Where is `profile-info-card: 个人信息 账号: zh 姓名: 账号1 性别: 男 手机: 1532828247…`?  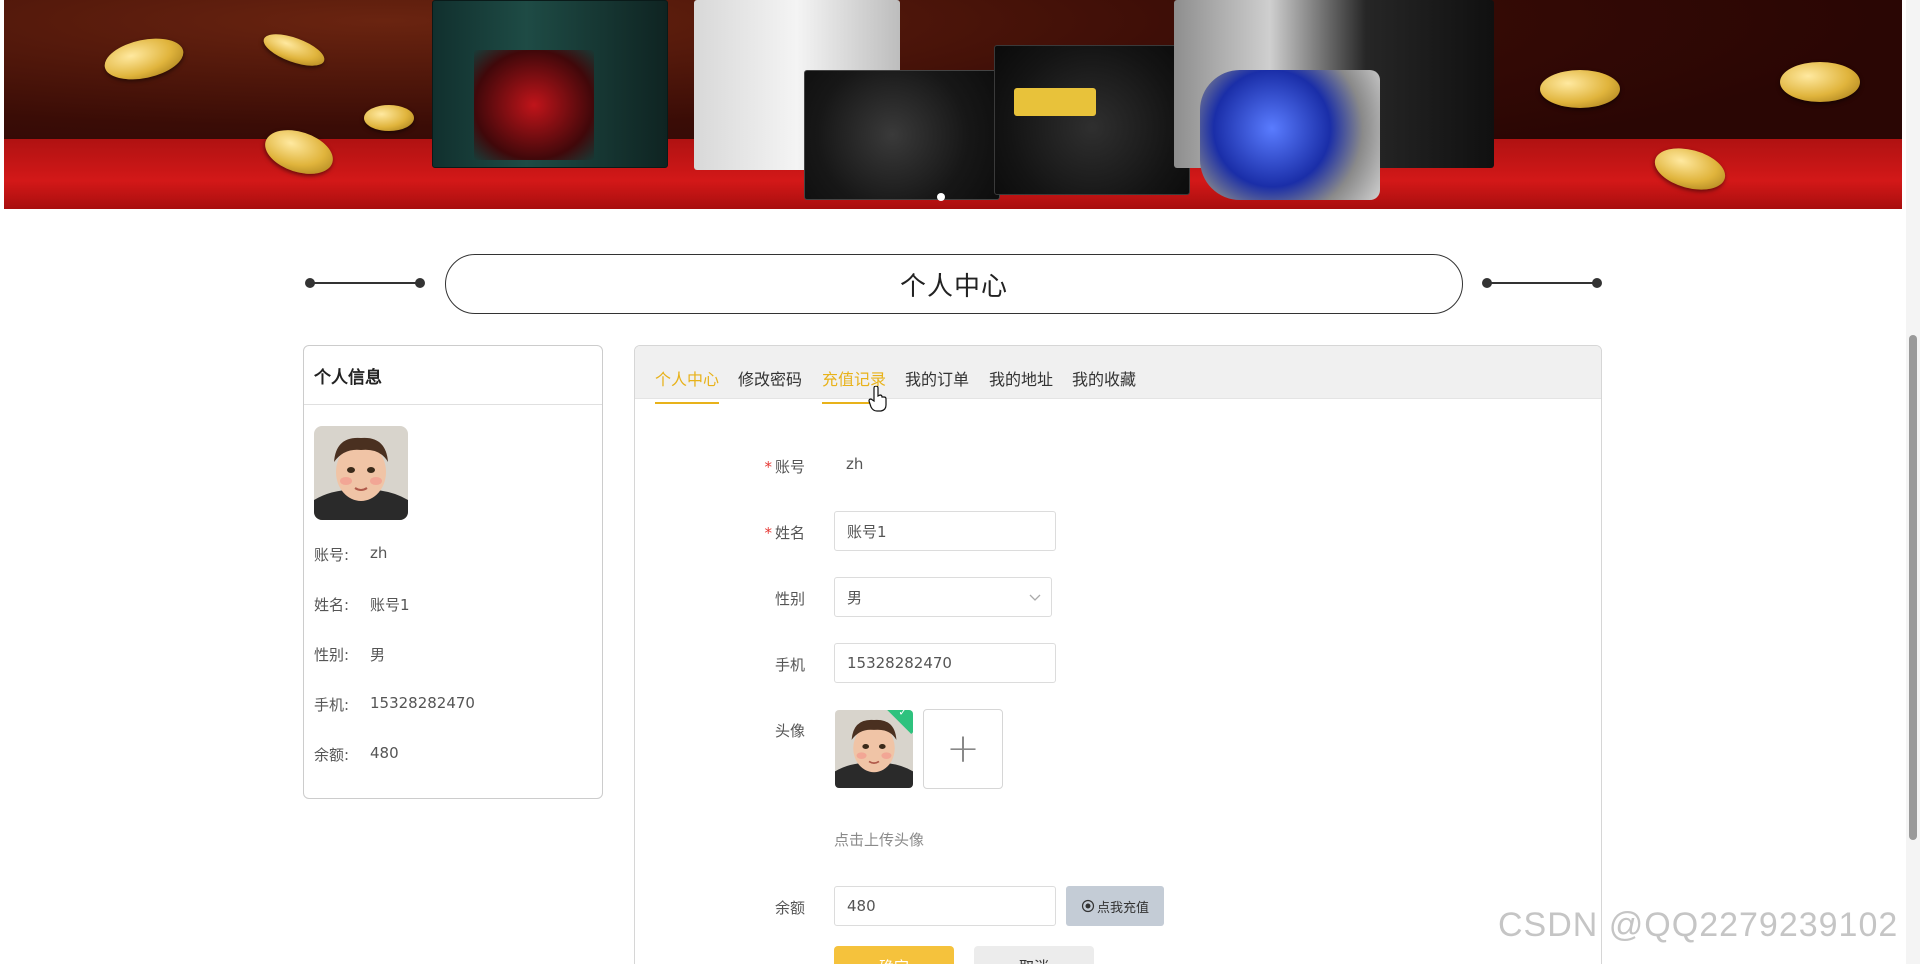
profile-info-card: 个人信息 账号: zh 姓名: 账号1 性别: 男 手机: 1532828247… is located at coordinates (453, 572).